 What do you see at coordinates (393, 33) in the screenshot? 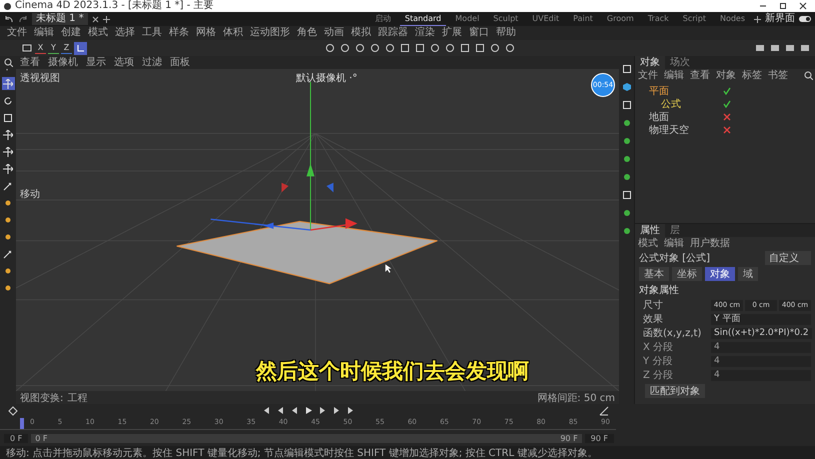
I see `menu-item: 跟踪器` at bounding box center [393, 33].